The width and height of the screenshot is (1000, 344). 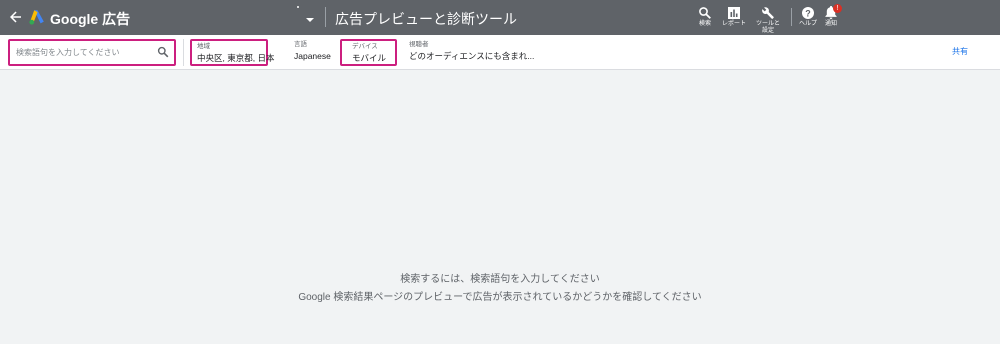 I want to click on search-input, so click(x=84, y=52).